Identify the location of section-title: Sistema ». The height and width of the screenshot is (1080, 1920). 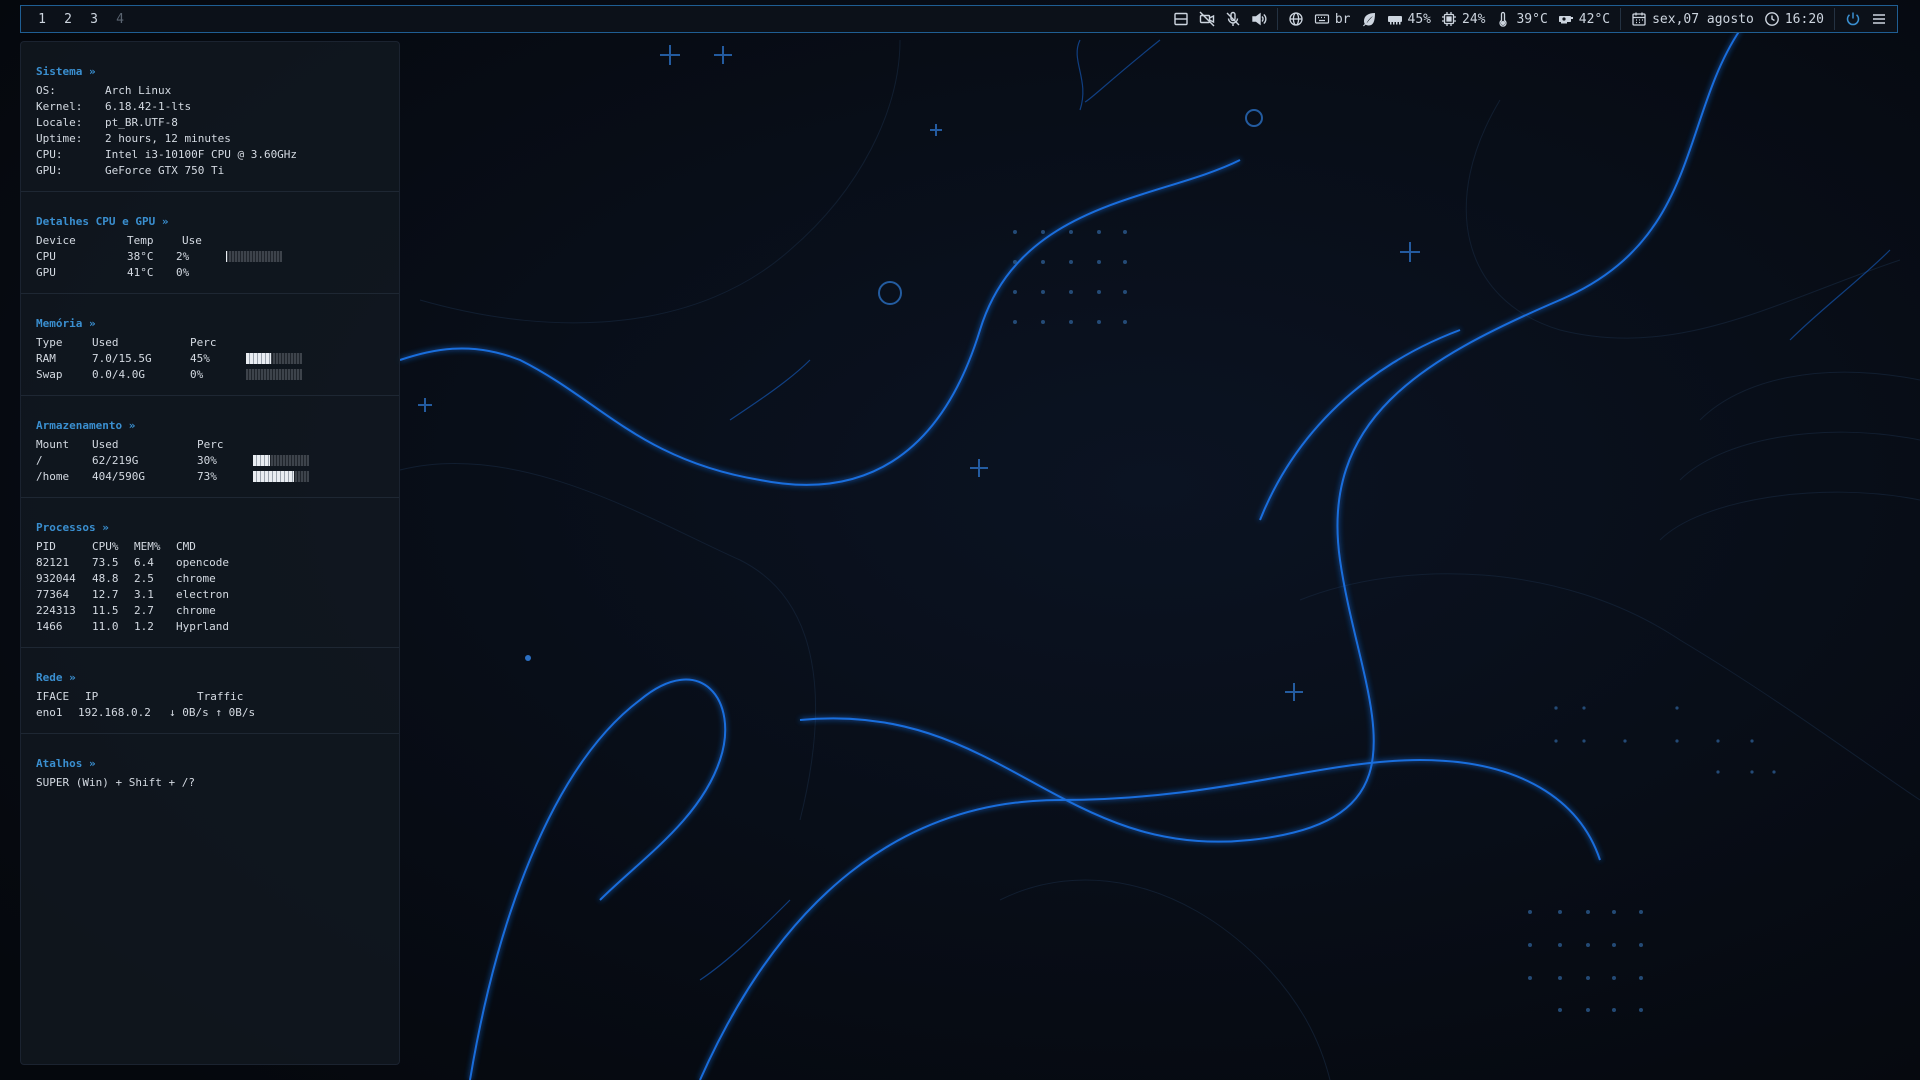
(210, 72).